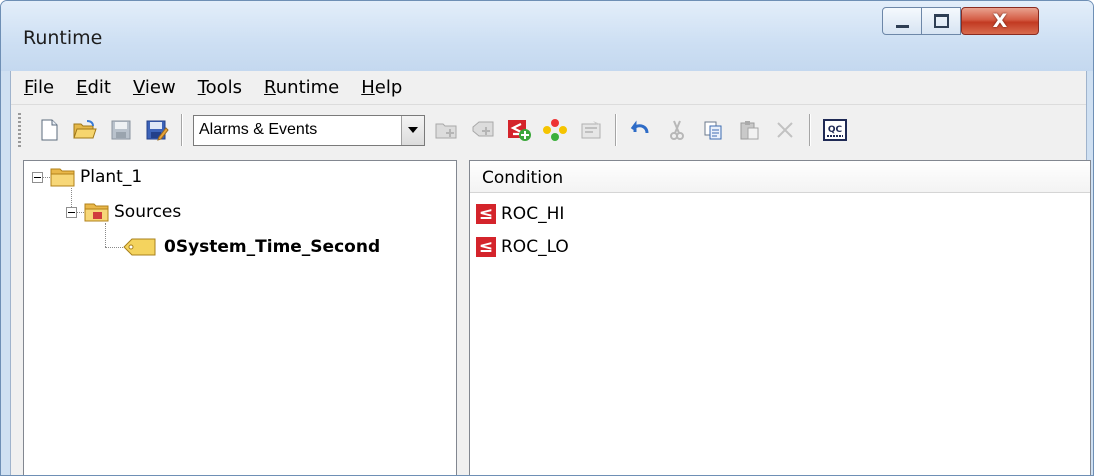  Describe the element at coordinates (71, 212) in the screenshot. I see `tree-collapse-toggle-sources` at that location.